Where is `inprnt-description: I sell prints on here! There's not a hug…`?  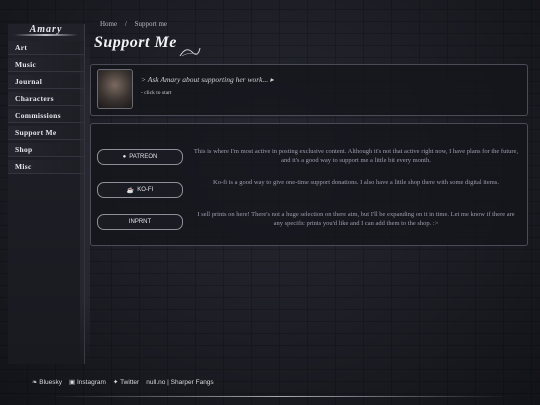
inprnt-description: I sell prints on here! There's not a hug… is located at coordinates (356, 219).